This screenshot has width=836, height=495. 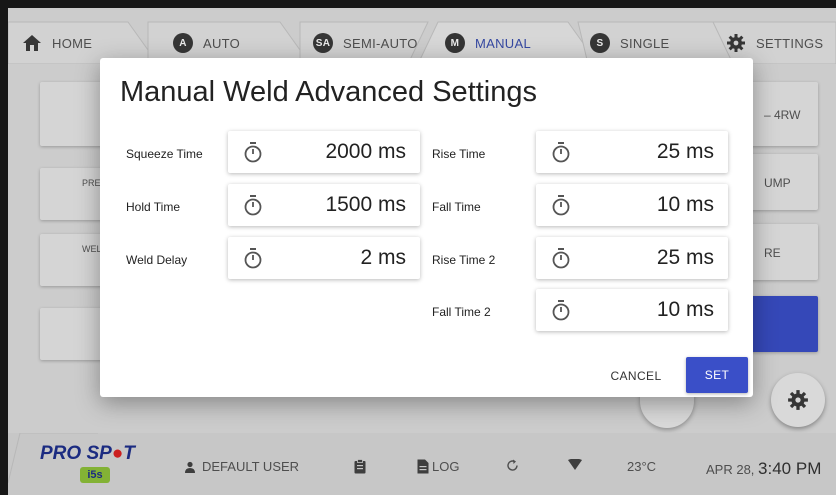 What do you see at coordinates (685, 151) in the screenshot?
I see `rise-time-value: 25 ms` at bounding box center [685, 151].